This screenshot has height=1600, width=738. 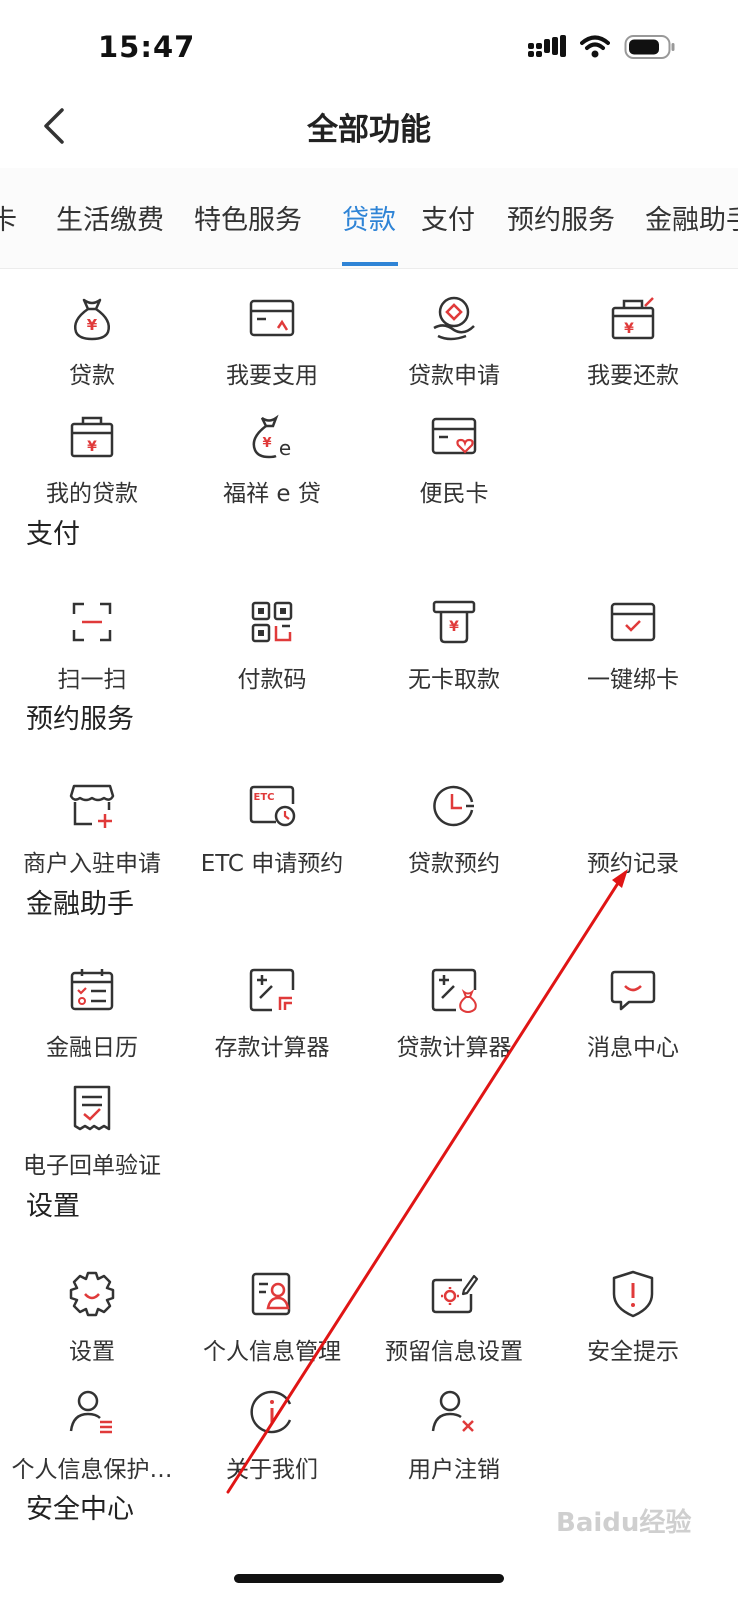 I want to click on clock-icon, so click(x=453, y=806).